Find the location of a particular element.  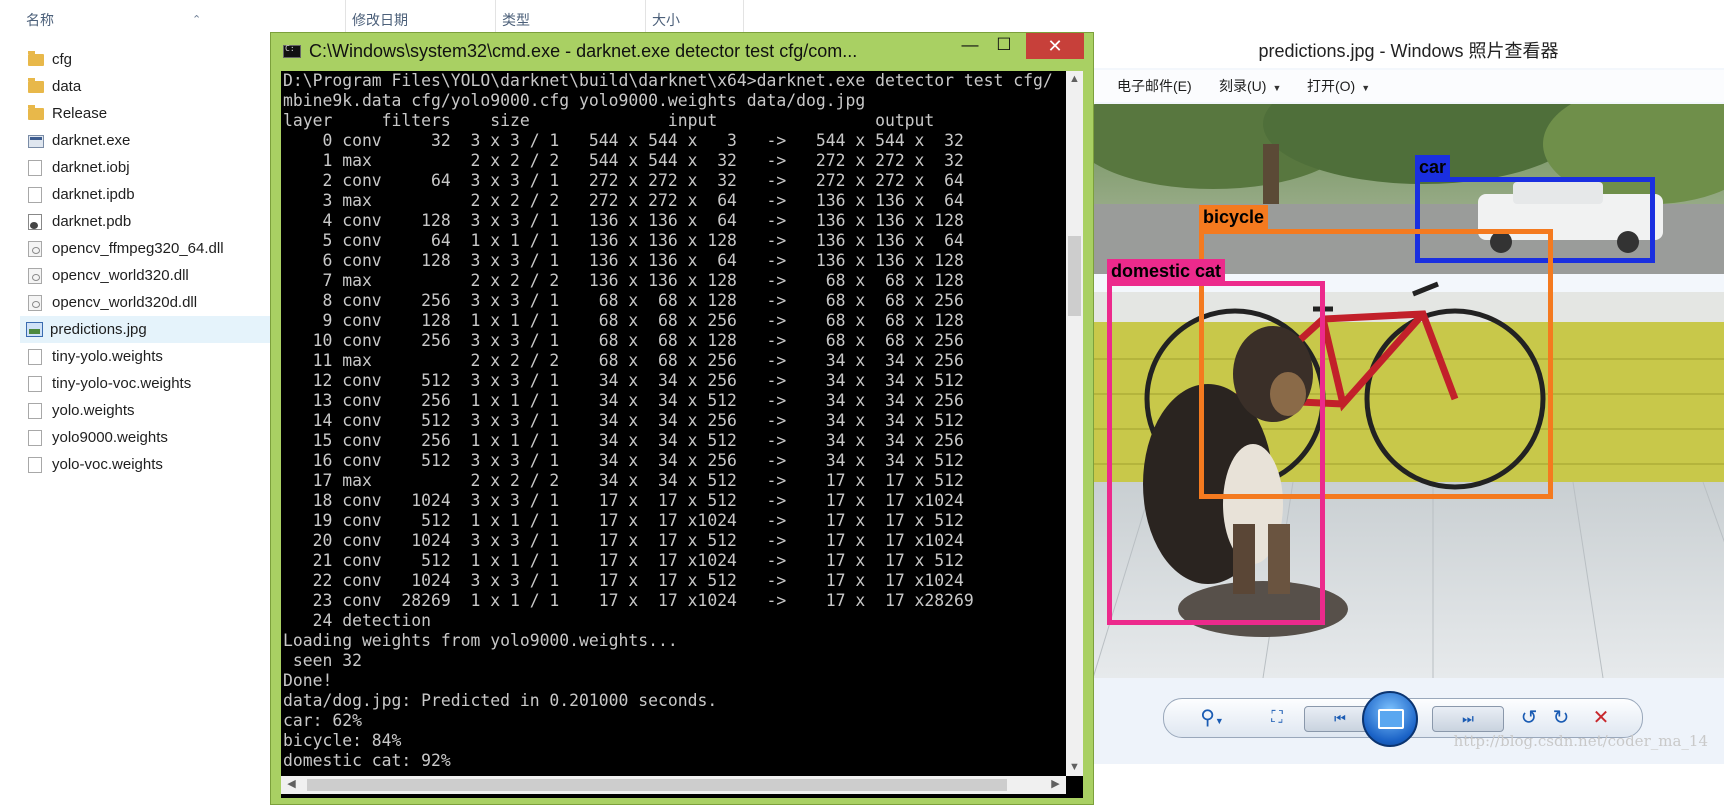

file-row: yolo9000.weights is located at coordinates (147, 437).